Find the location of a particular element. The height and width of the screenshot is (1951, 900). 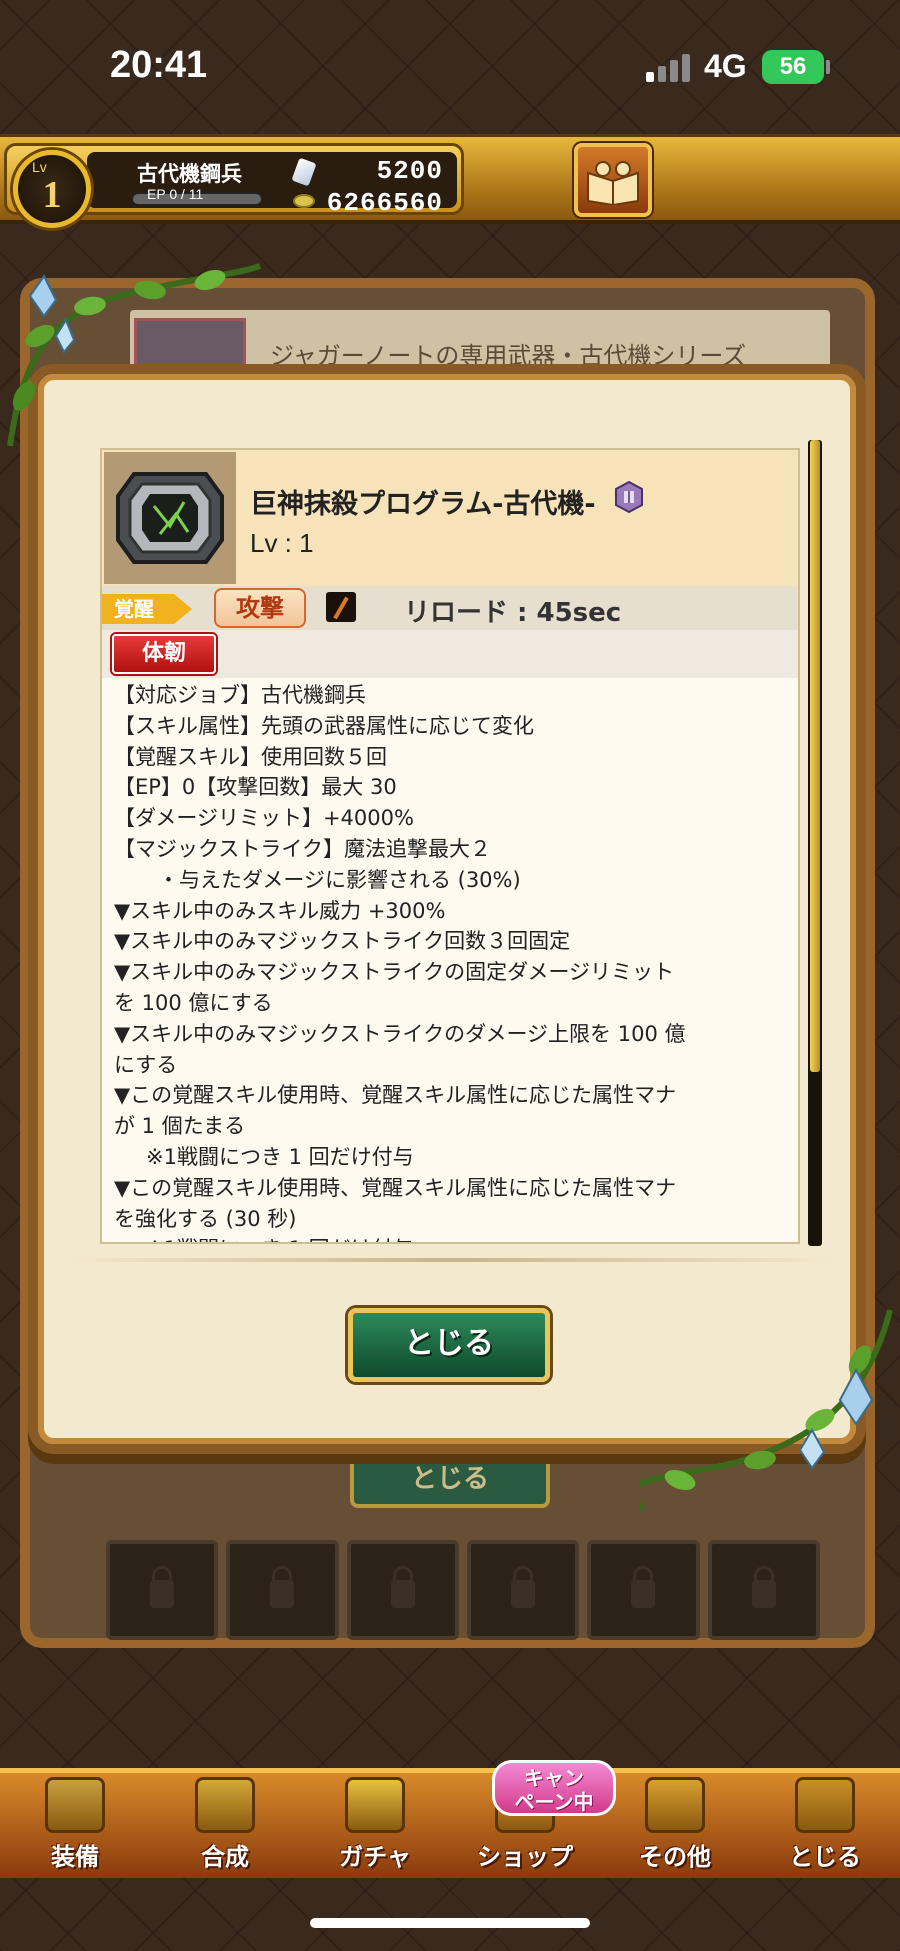

background-close-label: とじる is located at coordinates (449, 1479).